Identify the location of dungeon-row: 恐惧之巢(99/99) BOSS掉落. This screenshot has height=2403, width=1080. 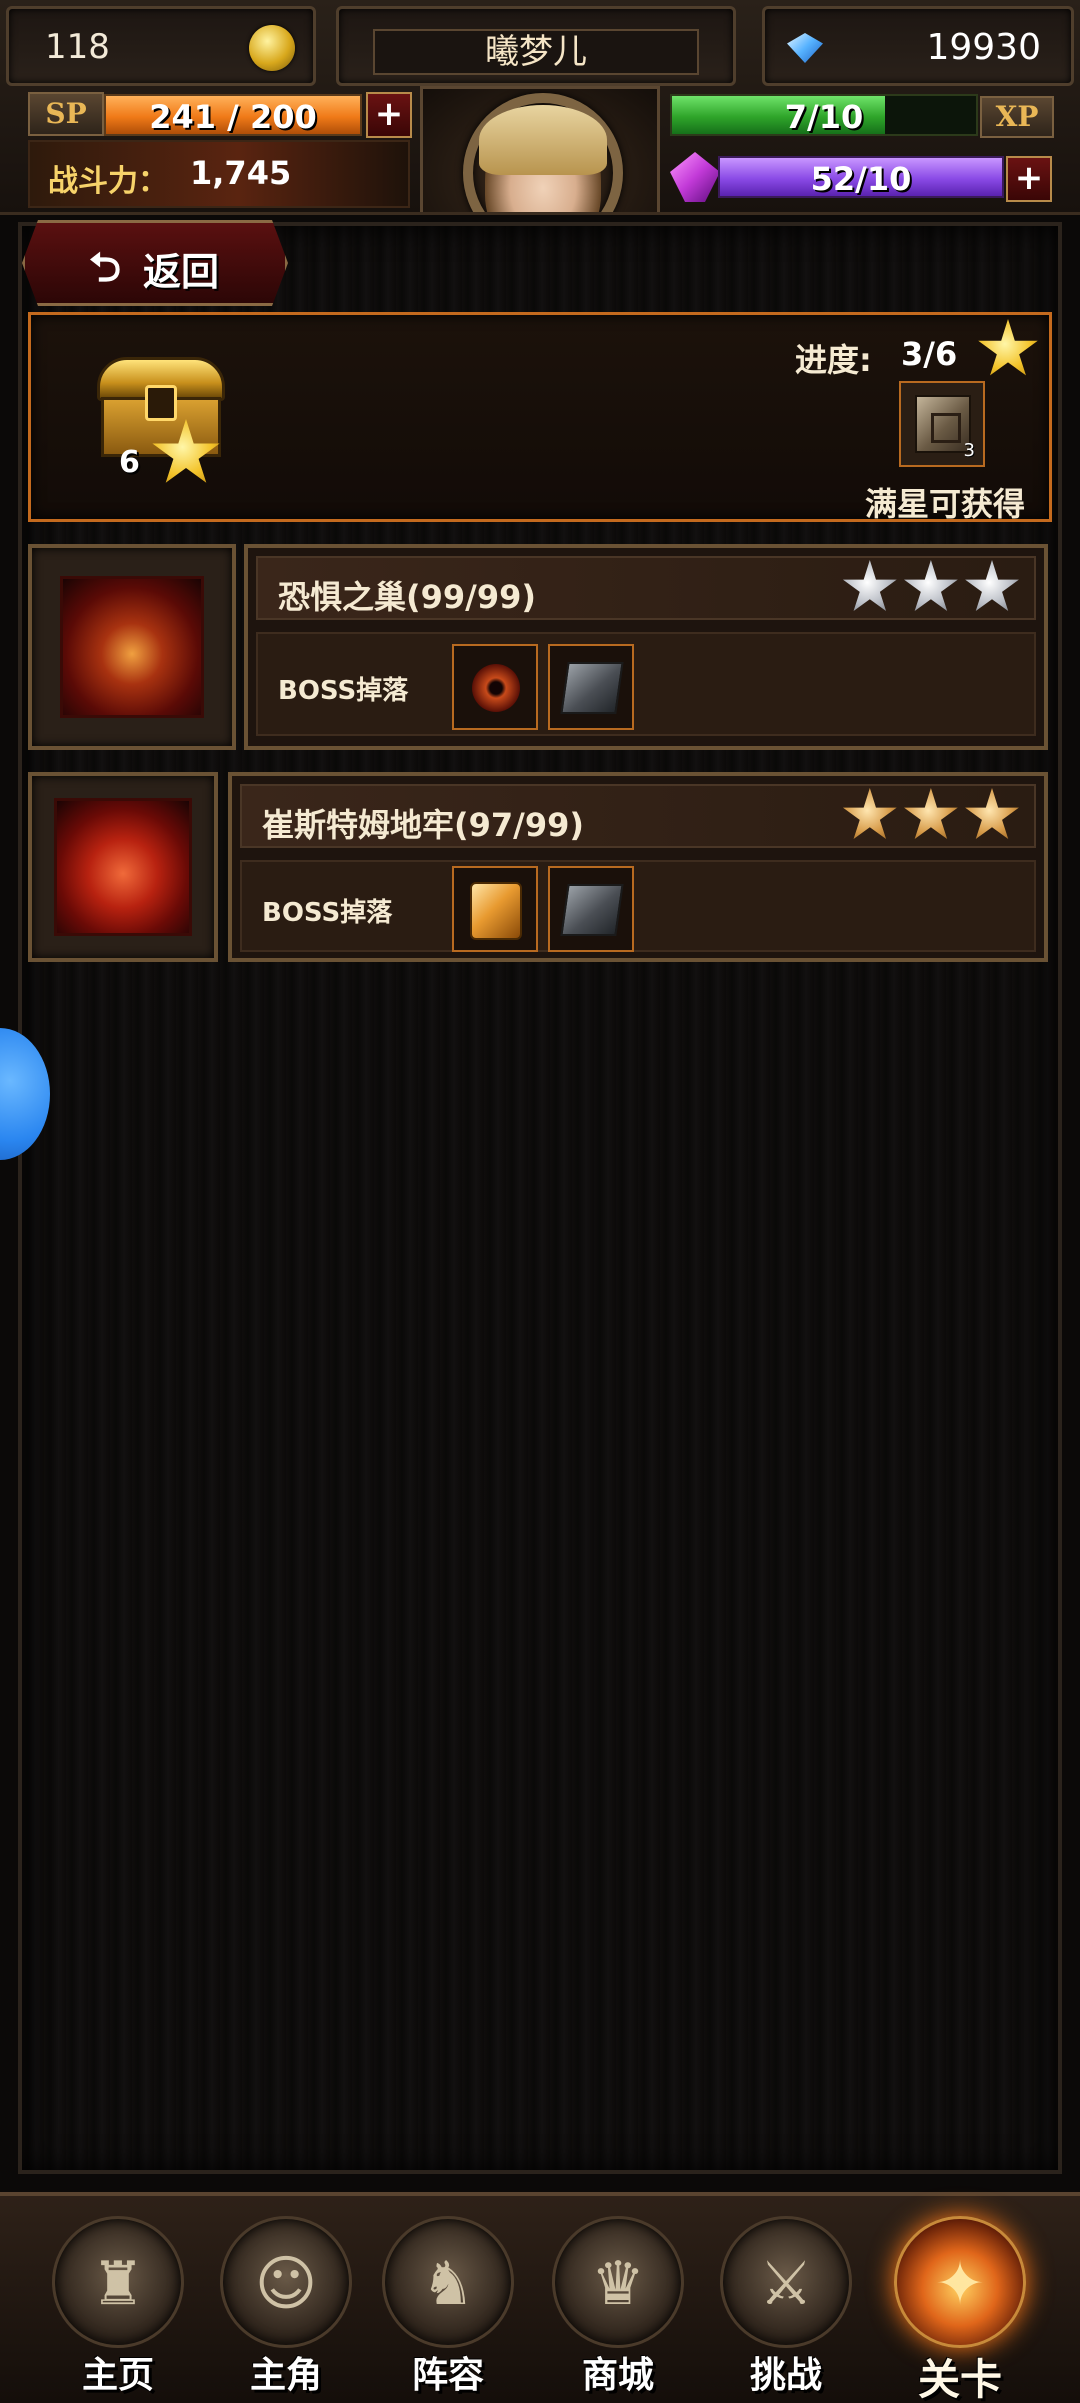
(538, 647).